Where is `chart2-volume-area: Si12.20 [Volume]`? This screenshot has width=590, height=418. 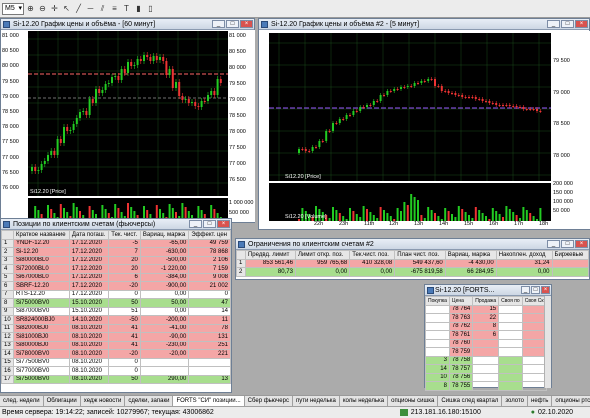
chart2-volume-area: Si12.20 [Volume] is located at coordinates (410, 202).